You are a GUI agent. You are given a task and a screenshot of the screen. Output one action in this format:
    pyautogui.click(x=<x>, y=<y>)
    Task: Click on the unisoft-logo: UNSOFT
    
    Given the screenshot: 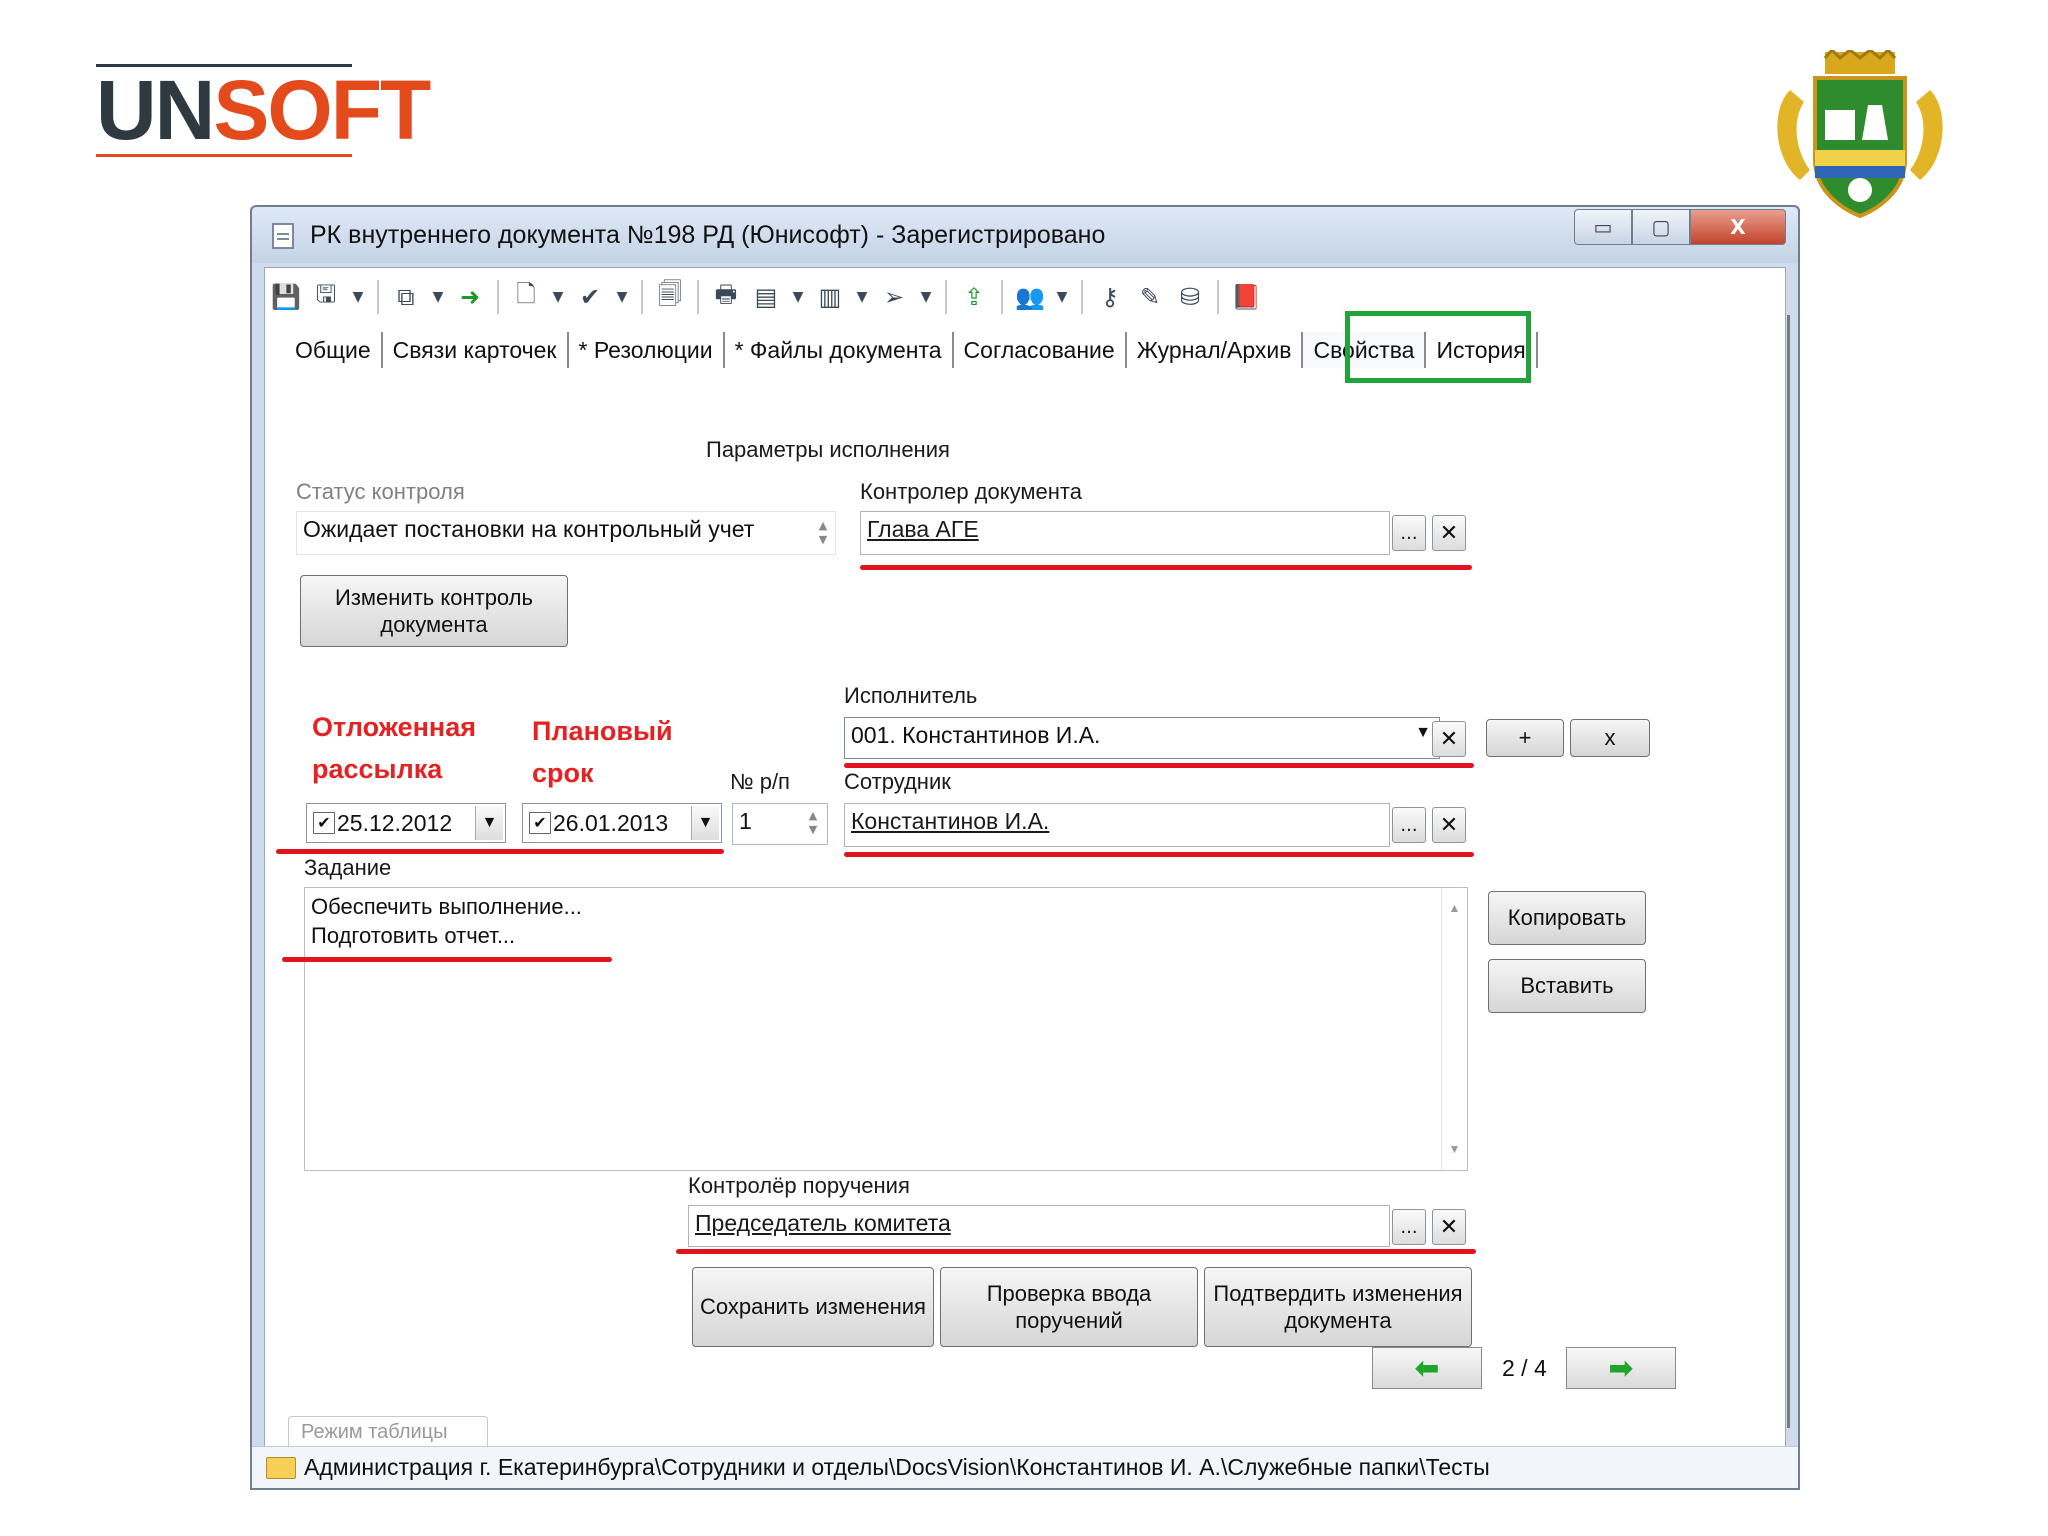 What is the action you would take?
    pyautogui.click(x=263, y=112)
    